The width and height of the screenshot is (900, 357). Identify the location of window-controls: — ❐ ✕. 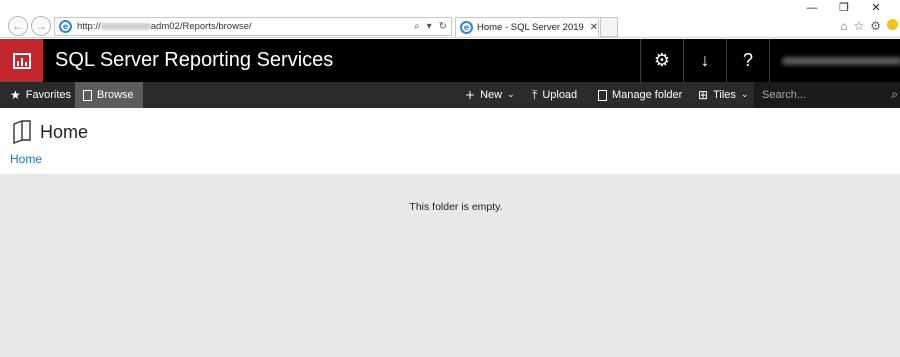
(844, 9).